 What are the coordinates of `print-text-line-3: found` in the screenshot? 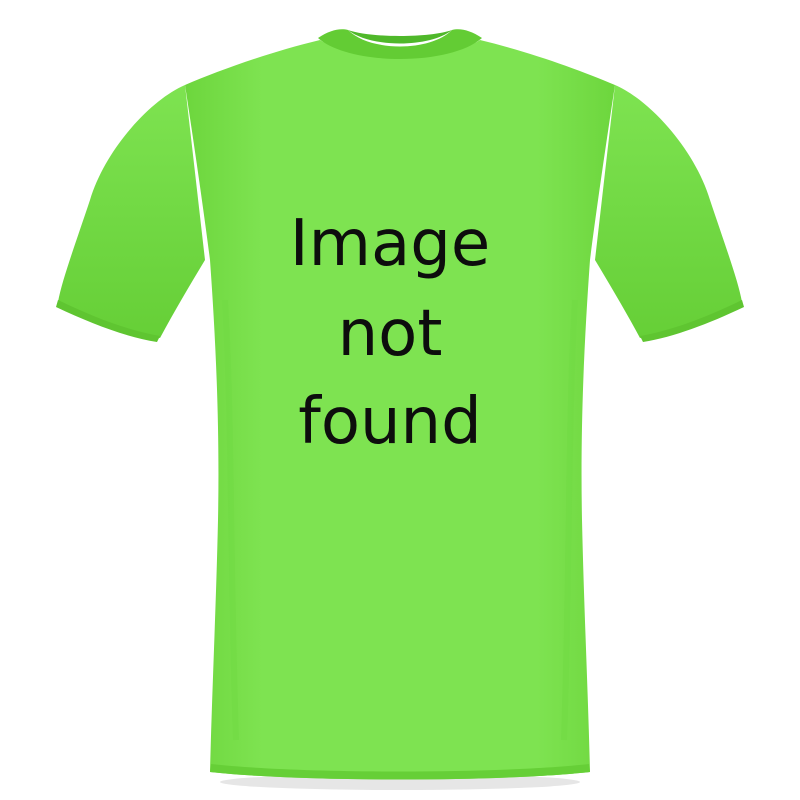 It's located at (390, 422).